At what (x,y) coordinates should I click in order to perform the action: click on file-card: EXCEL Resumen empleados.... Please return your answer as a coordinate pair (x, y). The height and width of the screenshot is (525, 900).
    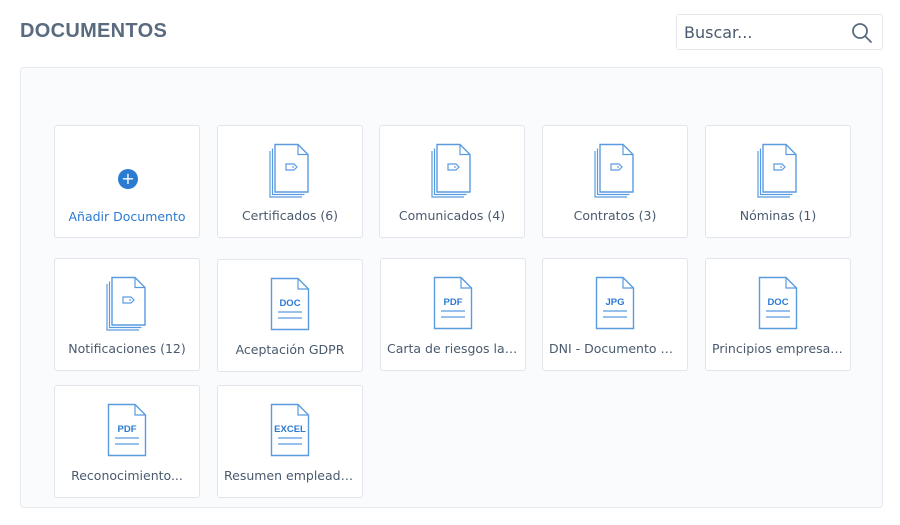
    Looking at the image, I should click on (290, 441).